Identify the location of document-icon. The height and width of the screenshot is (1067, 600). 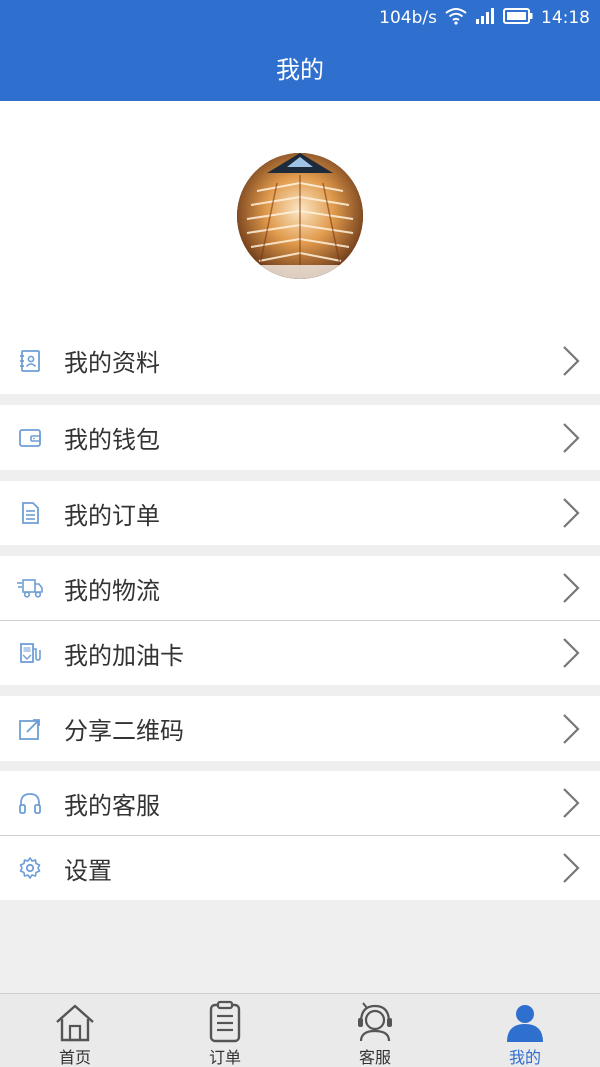
(30, 513).